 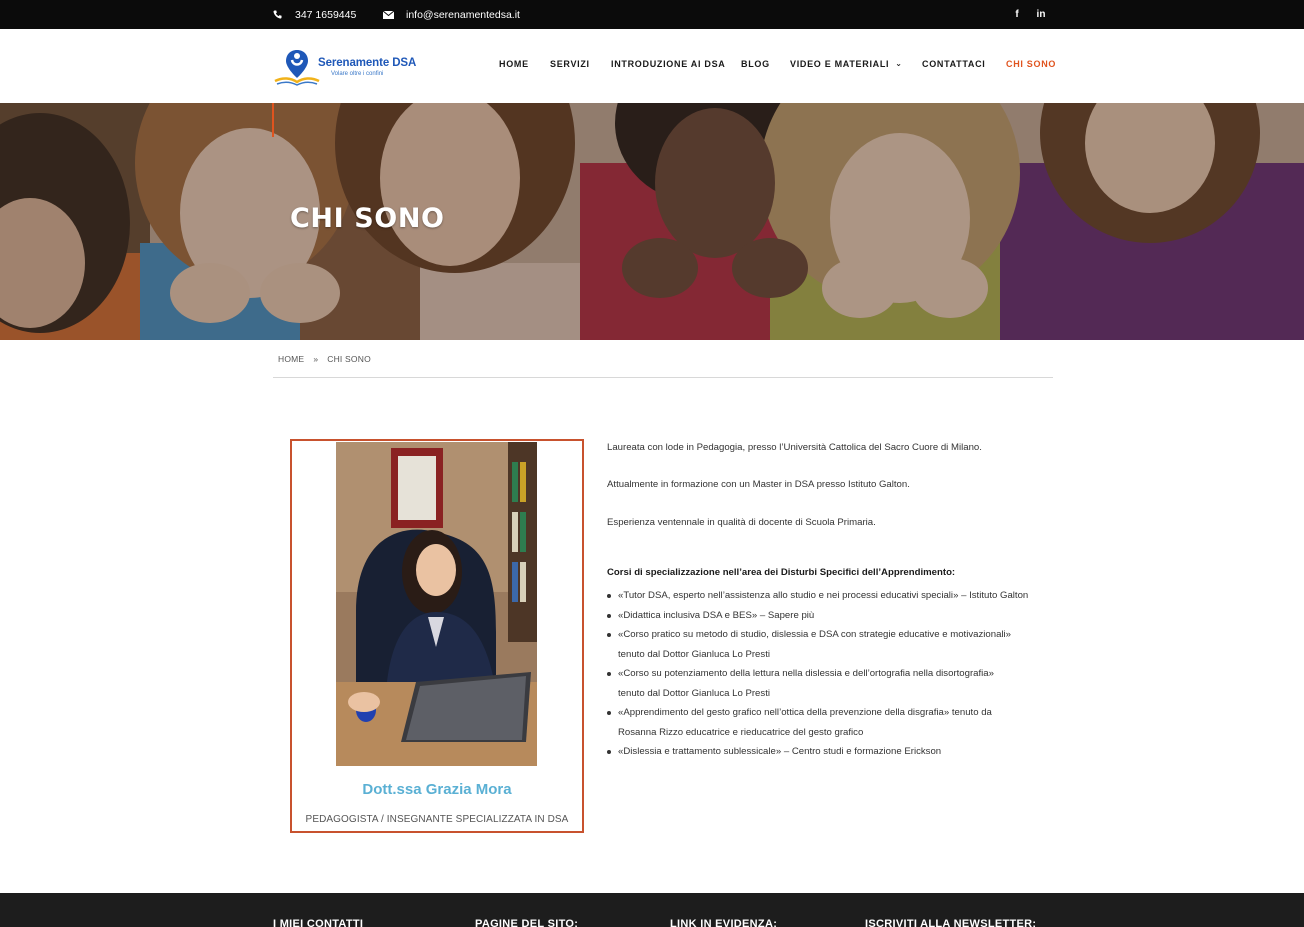 I want to click on chevron-down-icon: ⌄, so click(x=899, y=63).